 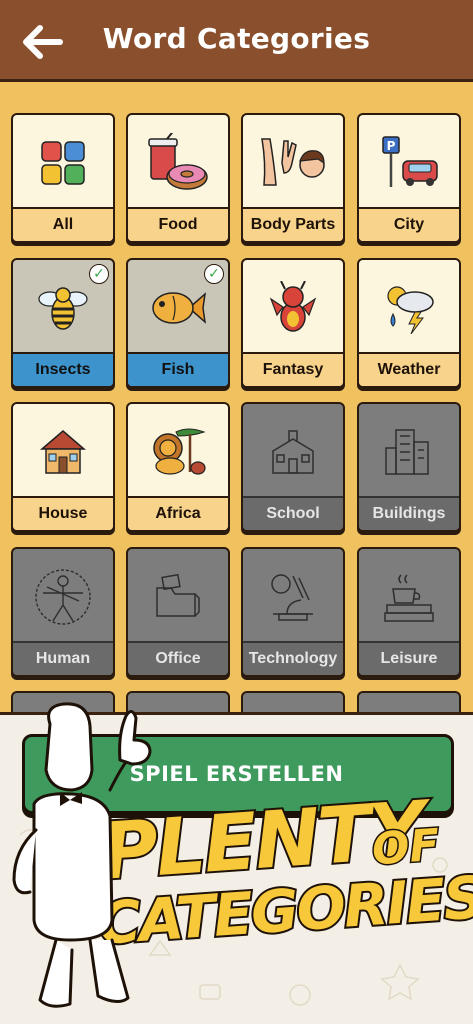 I want to click on category-card-house: House, so click(x=63, y=467).